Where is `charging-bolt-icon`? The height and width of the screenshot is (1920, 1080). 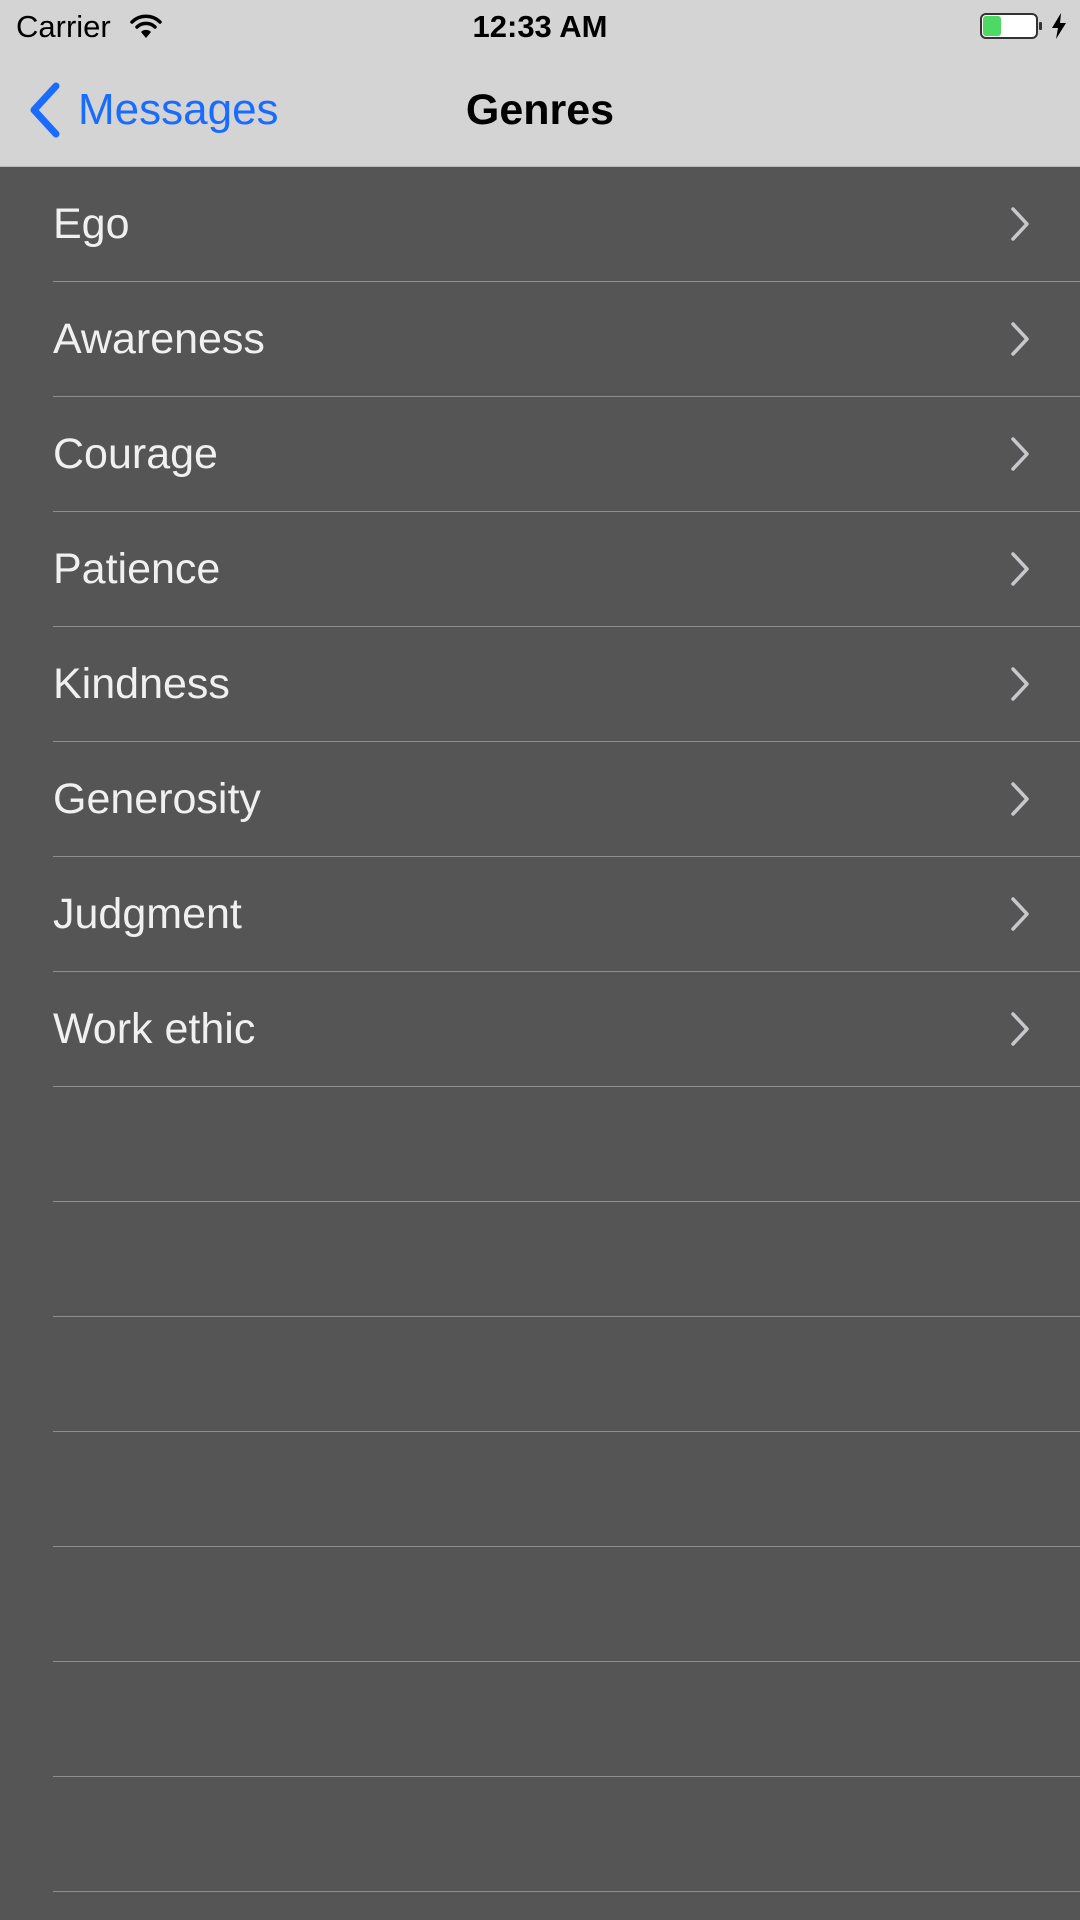
charging-bolt-icon is located at coordinates (1059, 26).